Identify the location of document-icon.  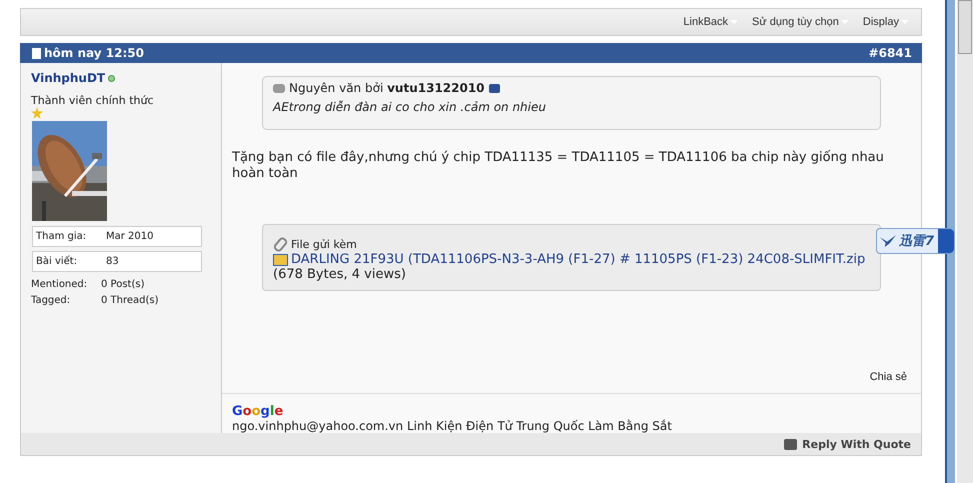
(36, 53).